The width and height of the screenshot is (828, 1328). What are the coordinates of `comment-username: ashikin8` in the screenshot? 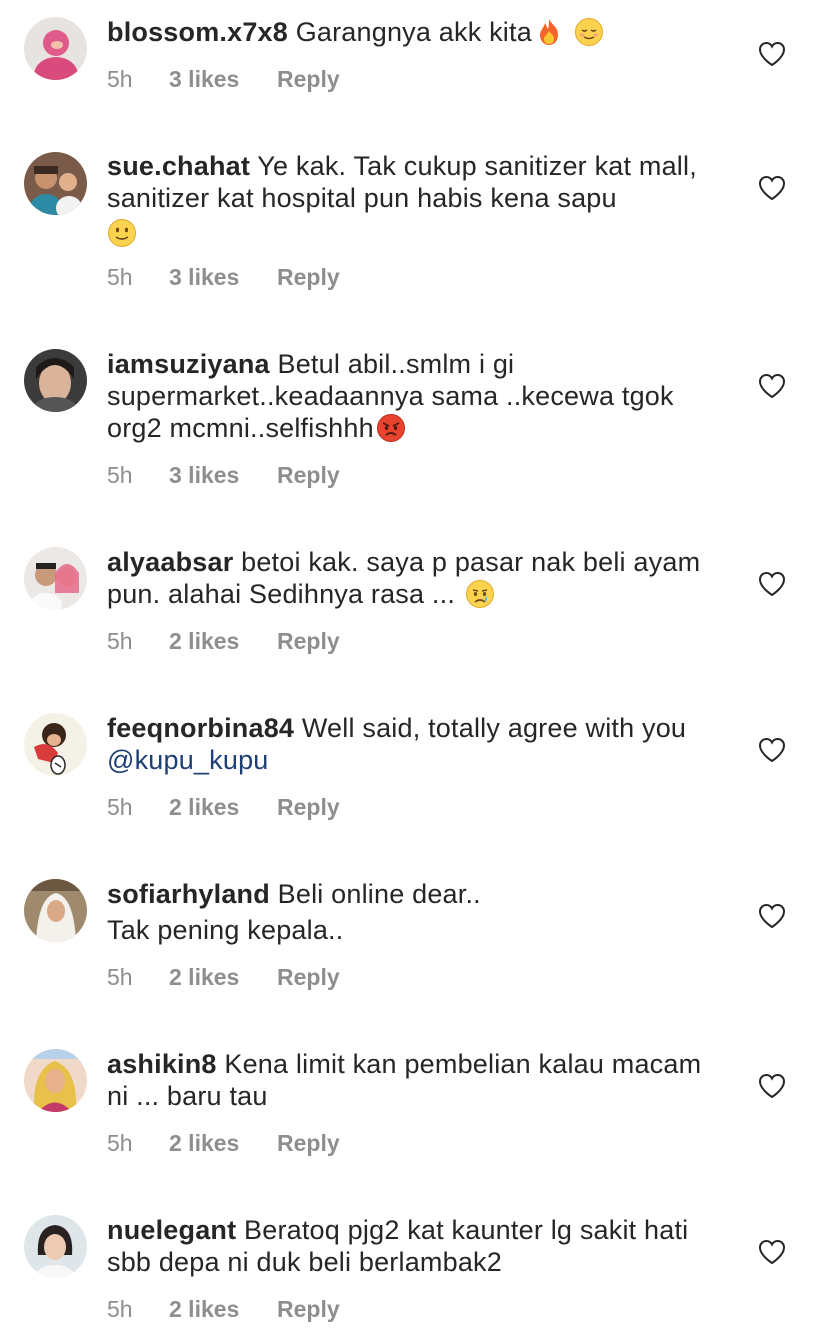 It's located at (162, 1064).